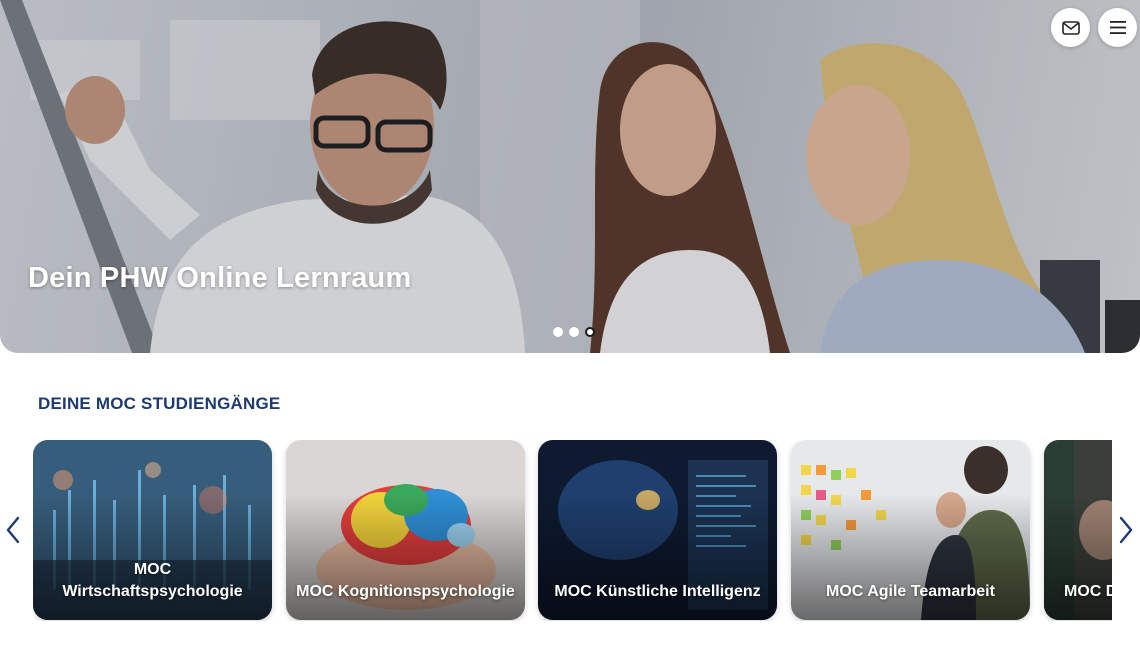  I want to click on course-card-kognitionspsychologie: MOC Kognitionspsychologie, so click(405, 530).